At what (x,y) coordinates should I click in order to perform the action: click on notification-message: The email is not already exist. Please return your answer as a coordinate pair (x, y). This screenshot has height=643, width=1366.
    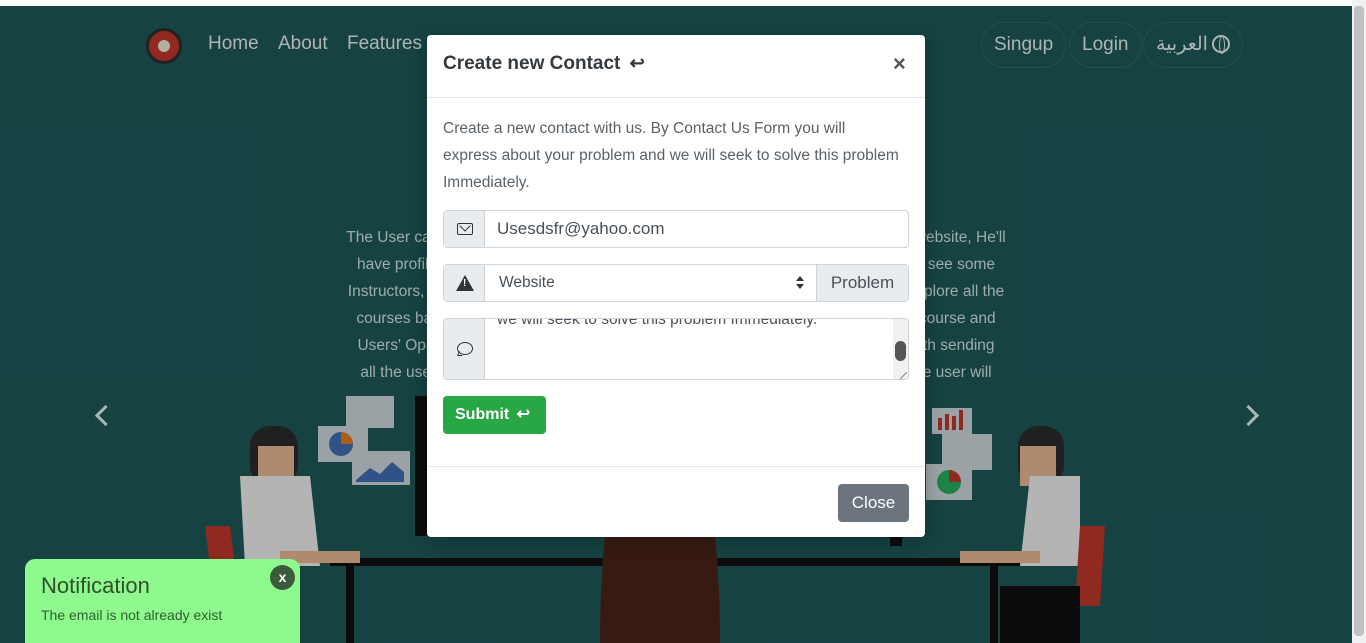
    Looking at the image, I should click on (132, 615).